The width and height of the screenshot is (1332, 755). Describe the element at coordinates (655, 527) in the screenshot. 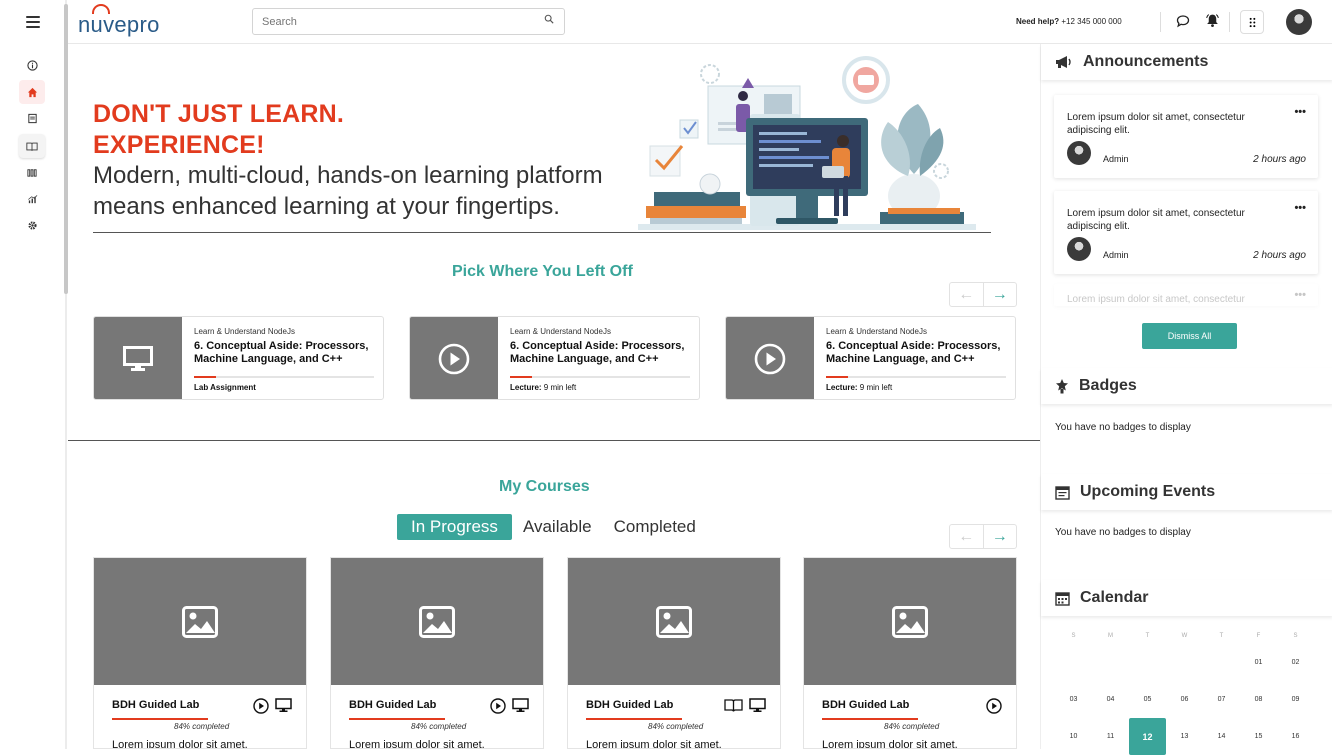

I see `tab-completed: Completed` at that location.